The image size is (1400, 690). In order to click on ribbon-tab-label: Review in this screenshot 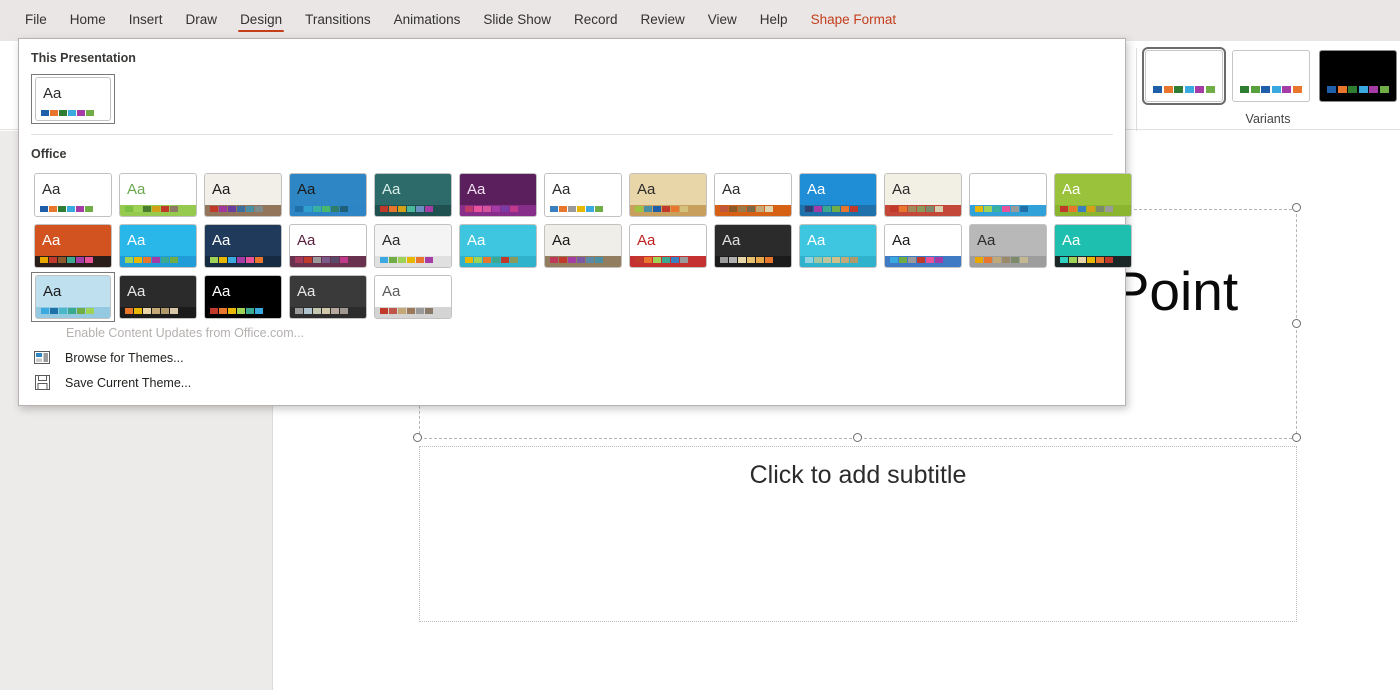, I will do `click(662, 19)`.